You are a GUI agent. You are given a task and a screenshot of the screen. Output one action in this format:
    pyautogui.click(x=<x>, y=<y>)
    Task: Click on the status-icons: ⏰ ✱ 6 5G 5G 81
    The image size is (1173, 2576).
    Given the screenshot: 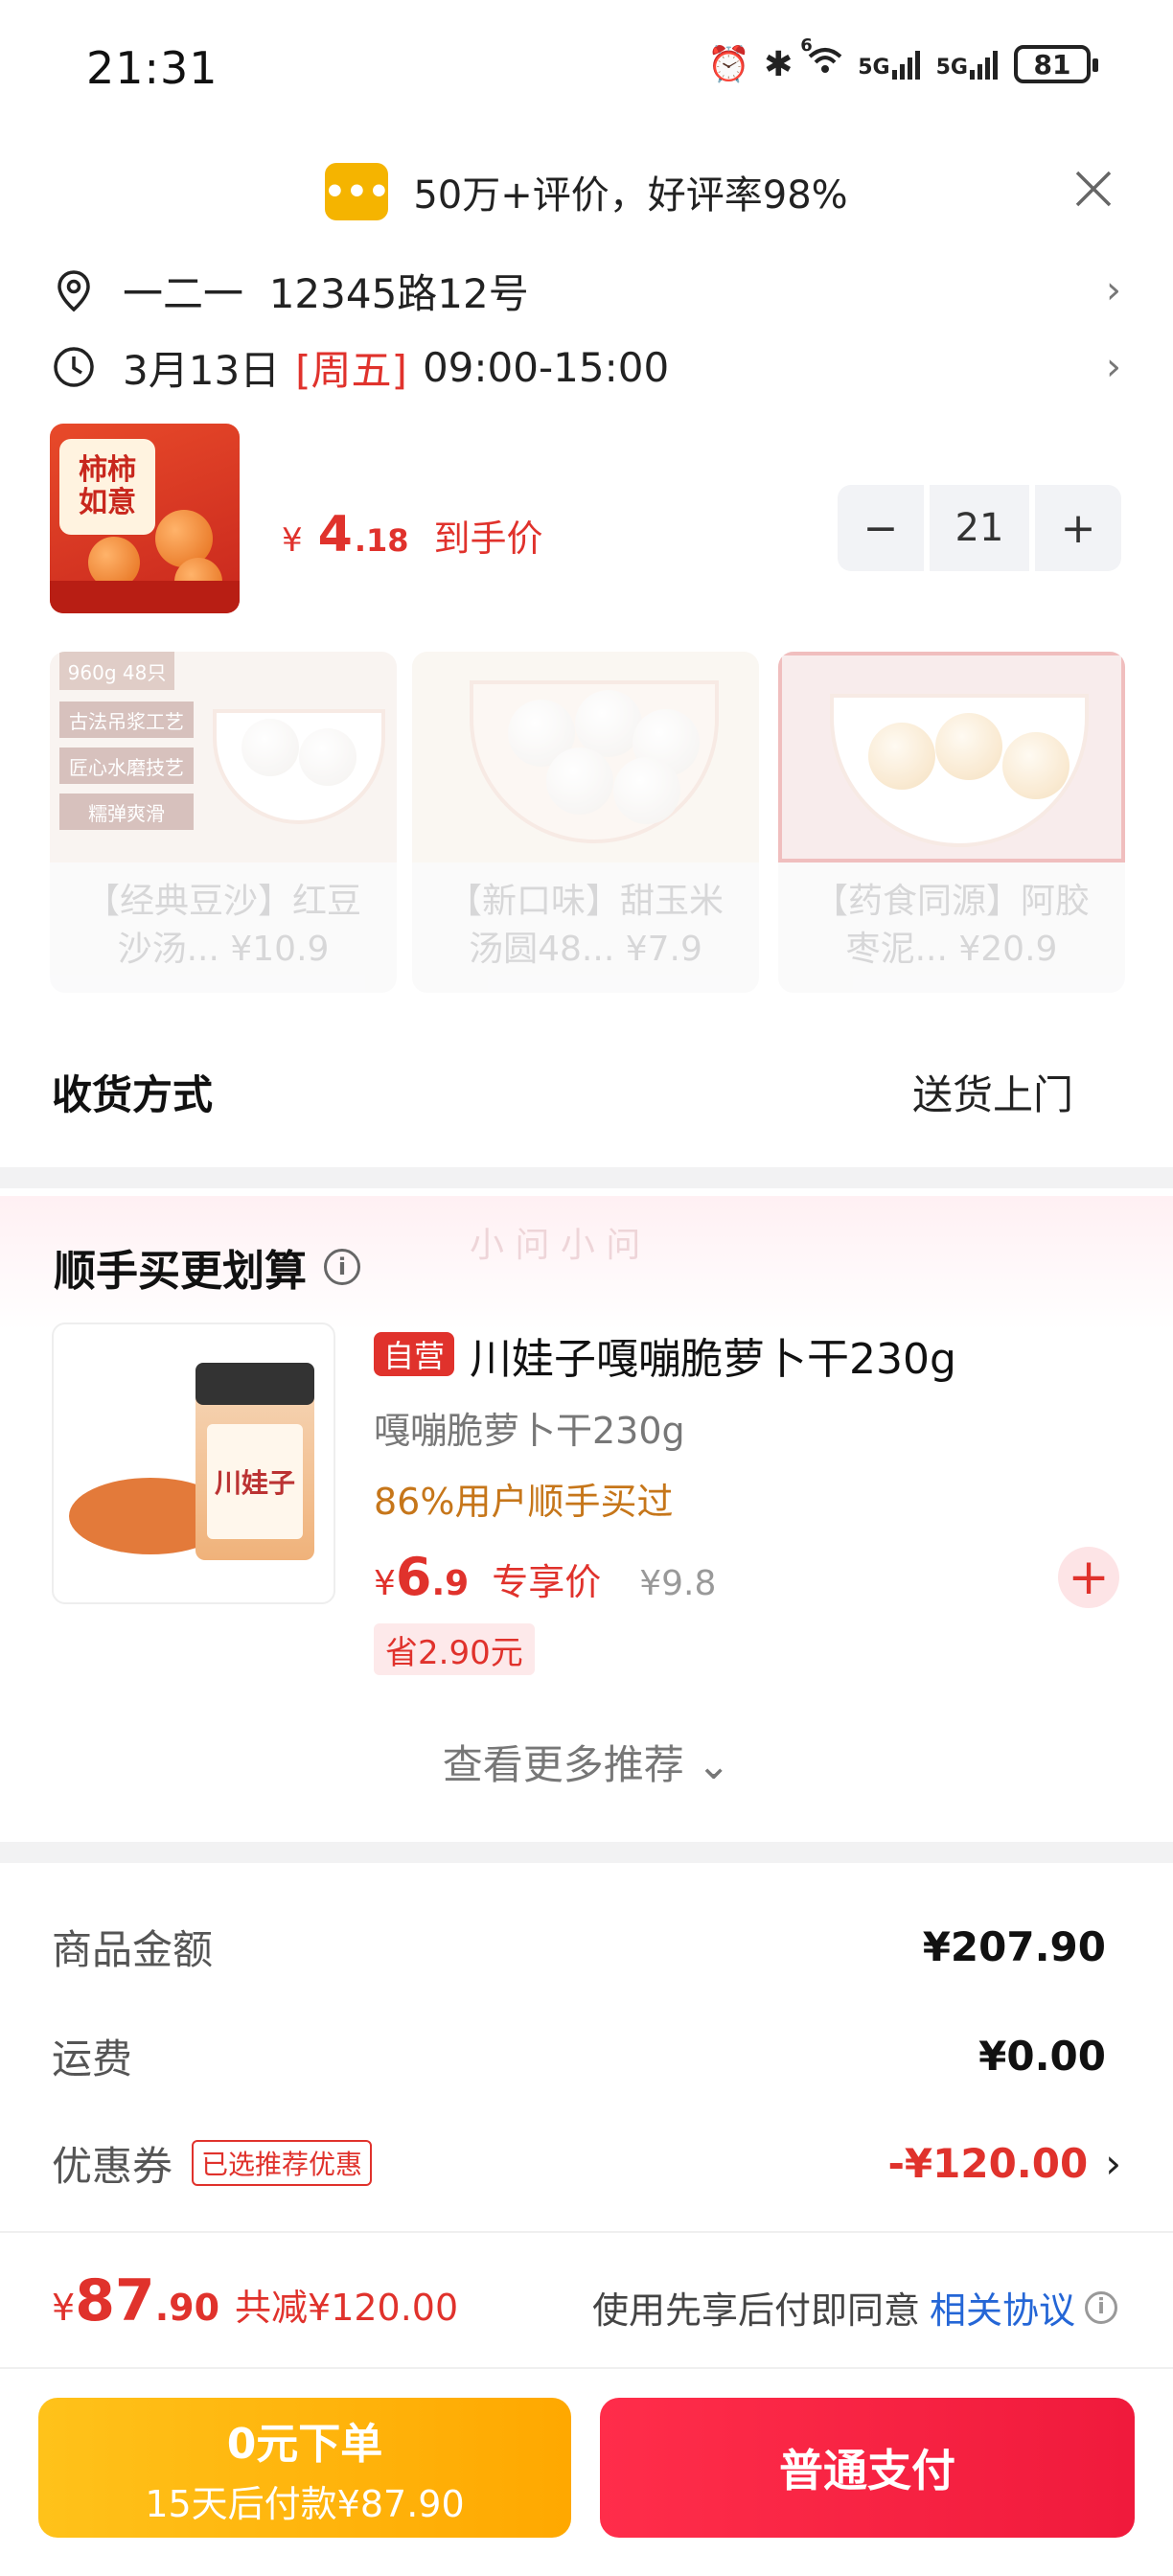 What is the action you would take?
    pyautogui.click(x=902, y=59)
    